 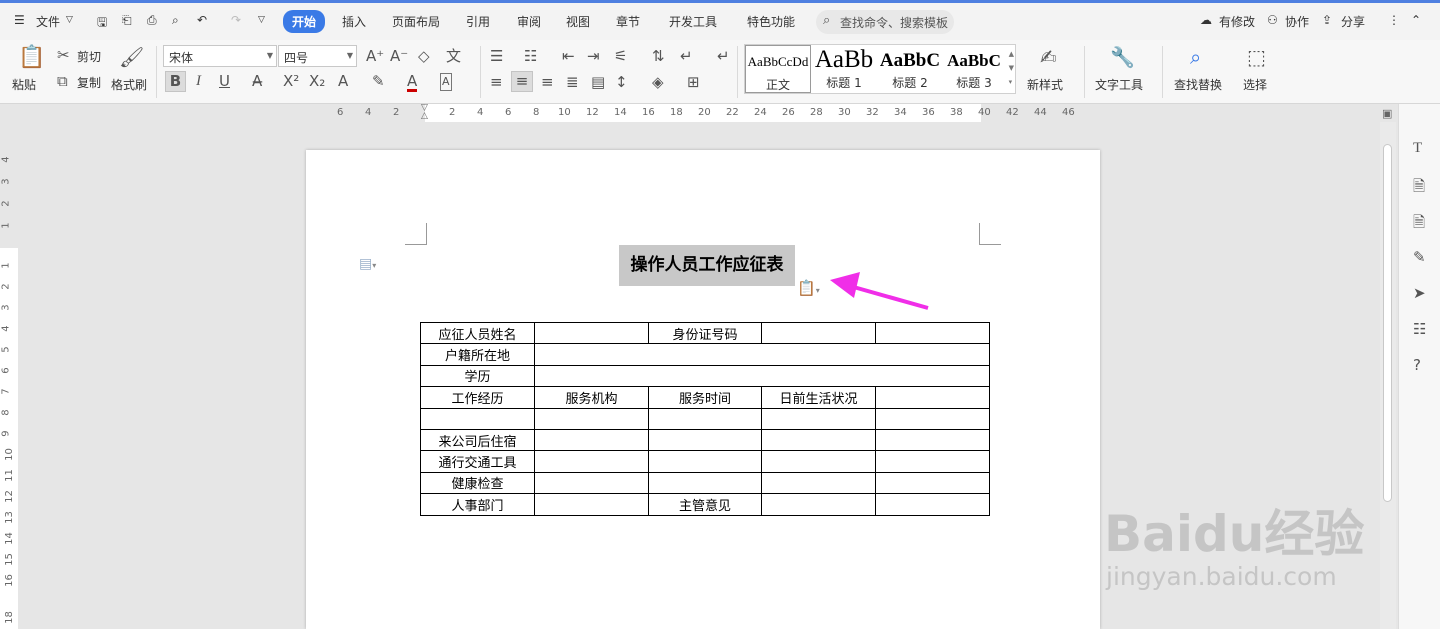 What do you see at coordinates (89, 82) in the screenshot?
I see `copy-button: 复制` at bounding box center [89, 82].